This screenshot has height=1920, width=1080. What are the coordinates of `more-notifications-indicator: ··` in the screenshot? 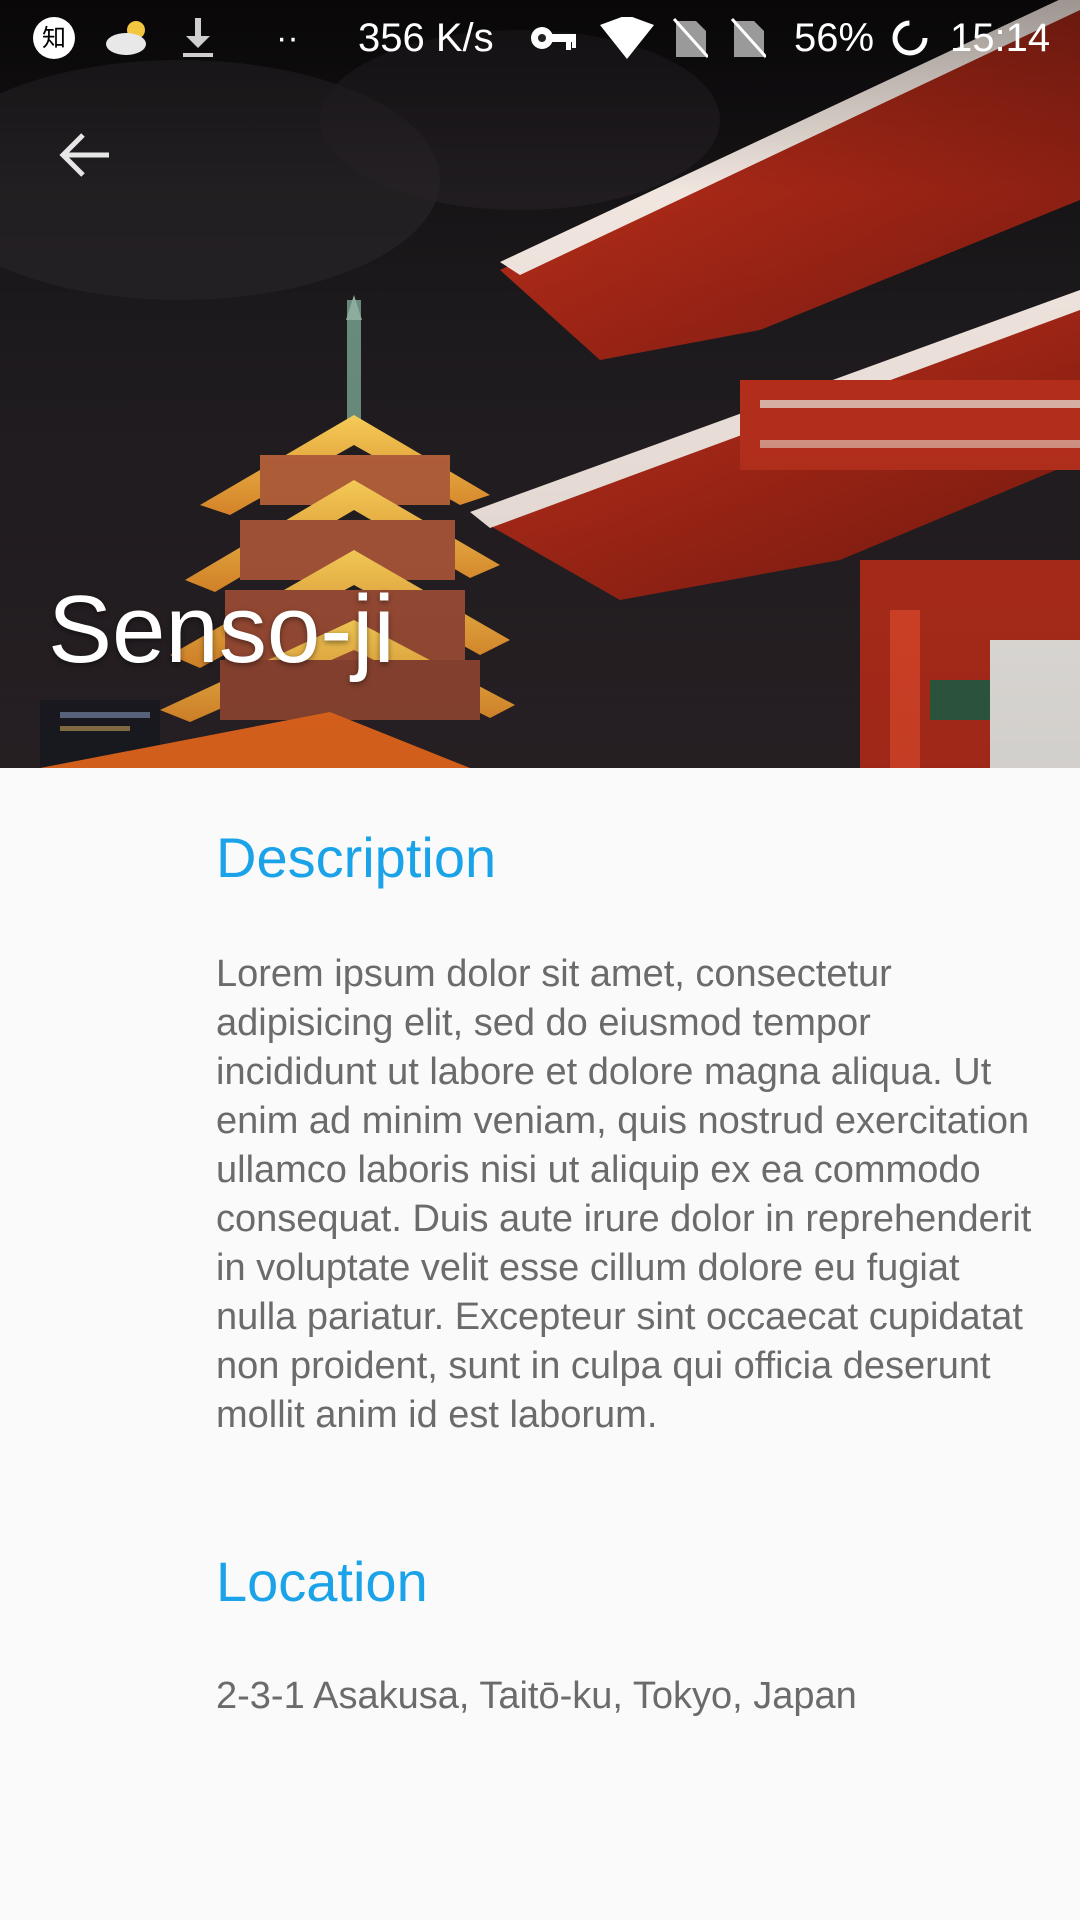 It's located at (287, 37).